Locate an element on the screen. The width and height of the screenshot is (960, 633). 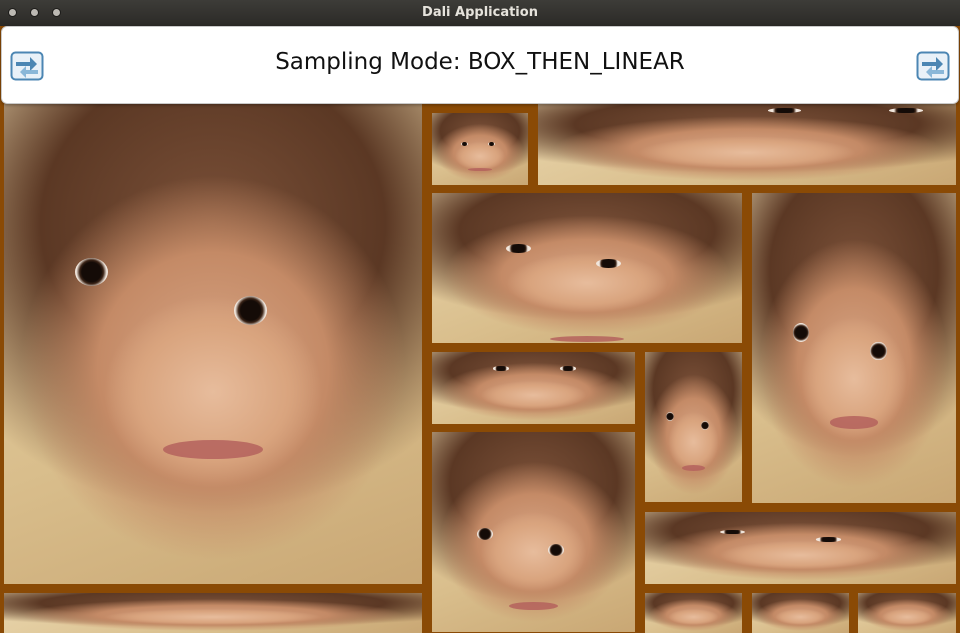
toolbar: Sampling Mode: BOX_THEN_LINEAR is located at coordinates (480, 65).